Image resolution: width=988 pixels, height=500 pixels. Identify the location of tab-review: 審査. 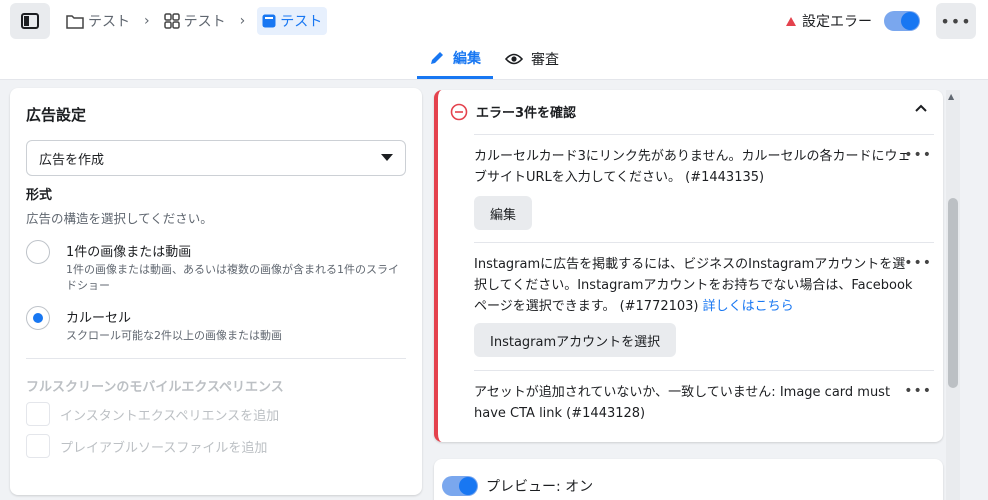
(532, 59).